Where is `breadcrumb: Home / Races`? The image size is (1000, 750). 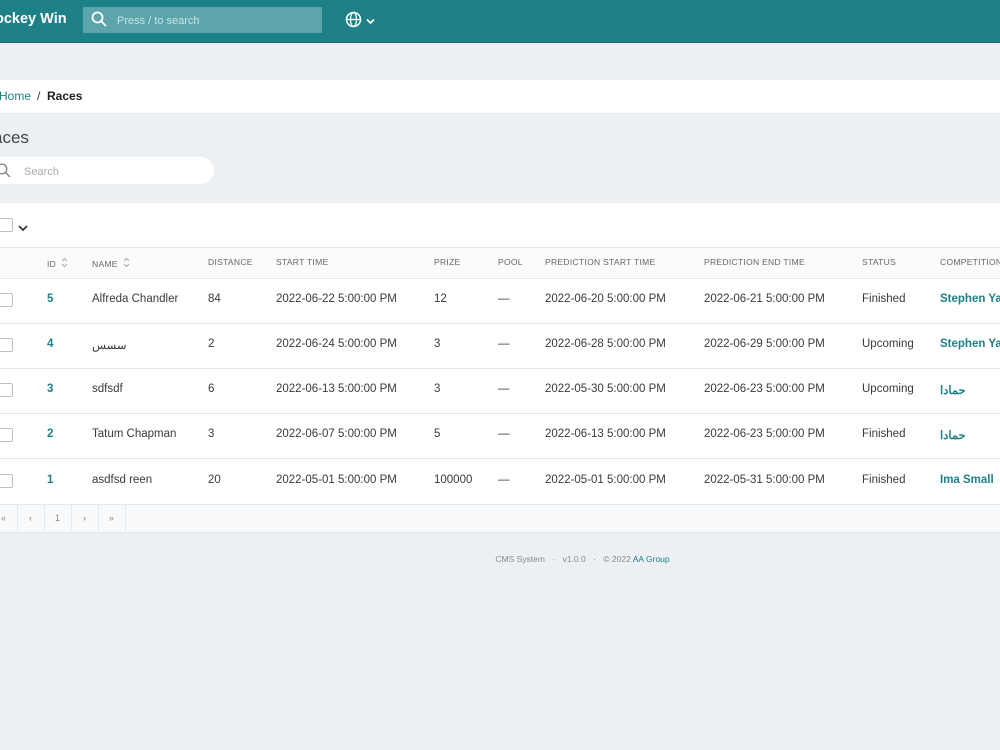 breadcrumb: Home / Races is located at coordinates (500, 97).